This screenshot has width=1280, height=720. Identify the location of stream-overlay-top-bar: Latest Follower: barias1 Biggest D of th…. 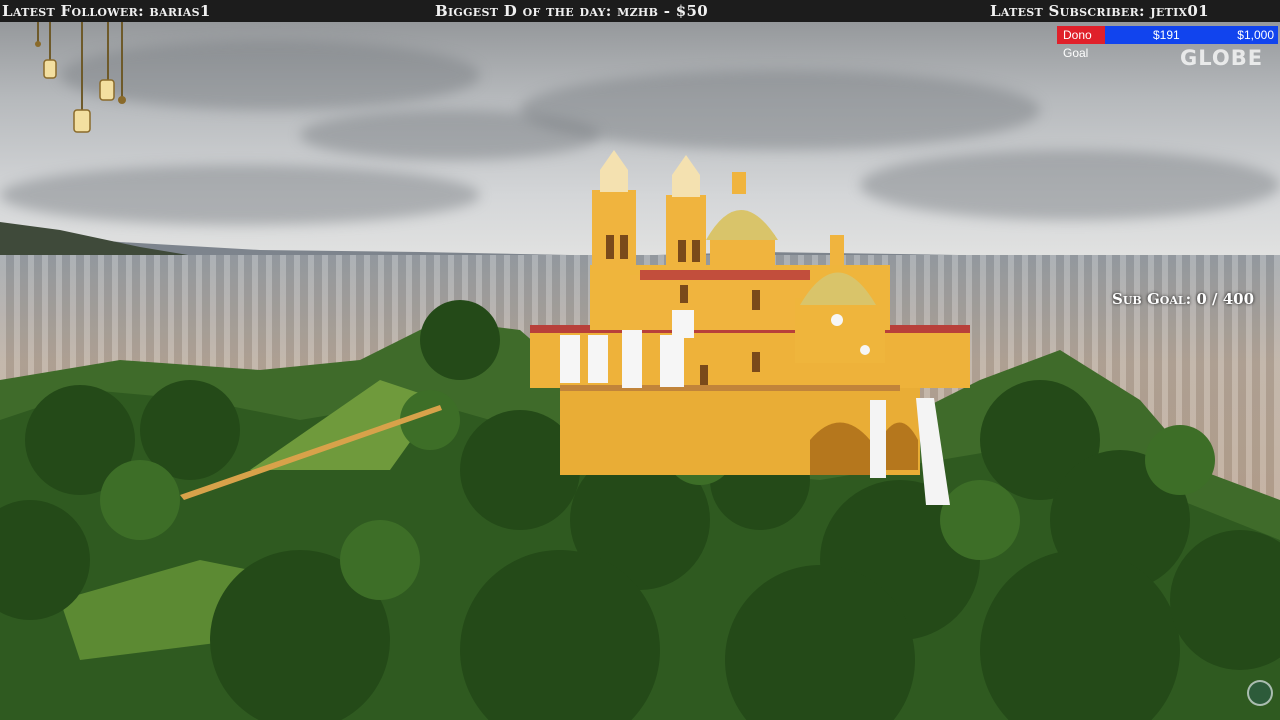
(640, 11).